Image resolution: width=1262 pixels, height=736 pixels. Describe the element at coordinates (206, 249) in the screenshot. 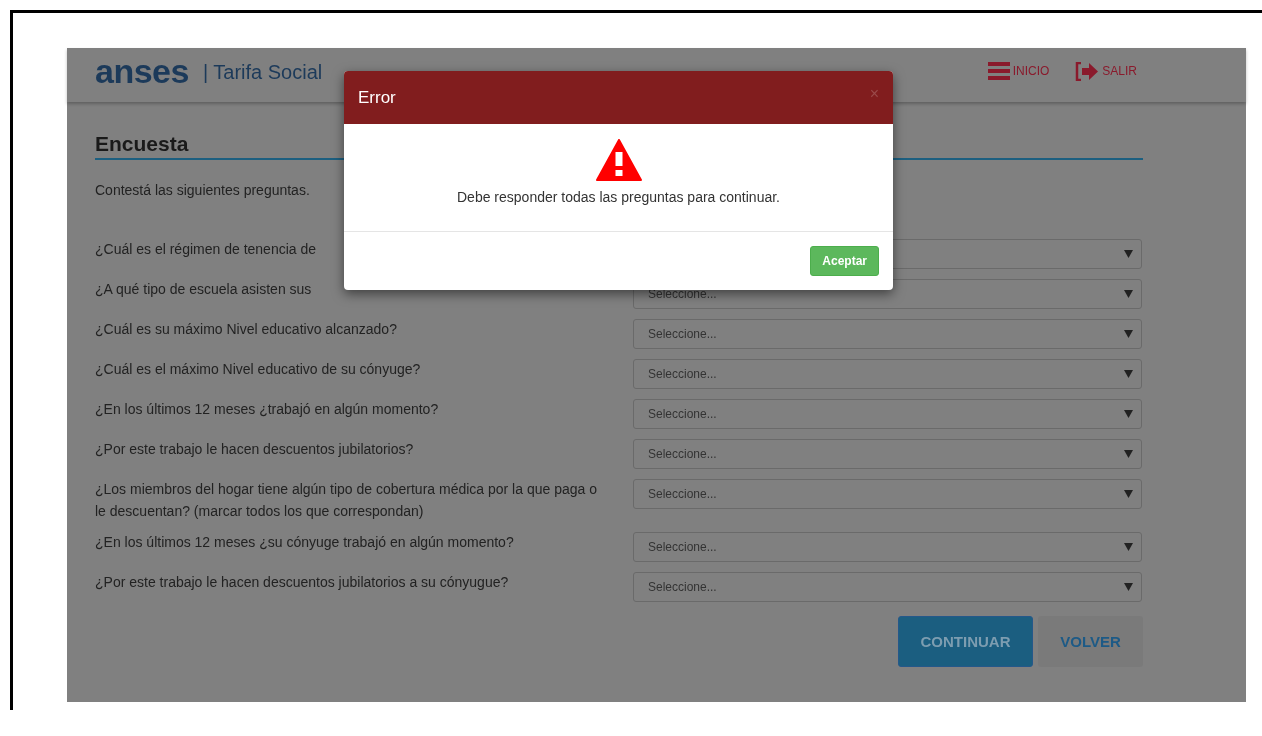

I see `question-label: ¿Cuál es el régimen de tenencia de` at that location.